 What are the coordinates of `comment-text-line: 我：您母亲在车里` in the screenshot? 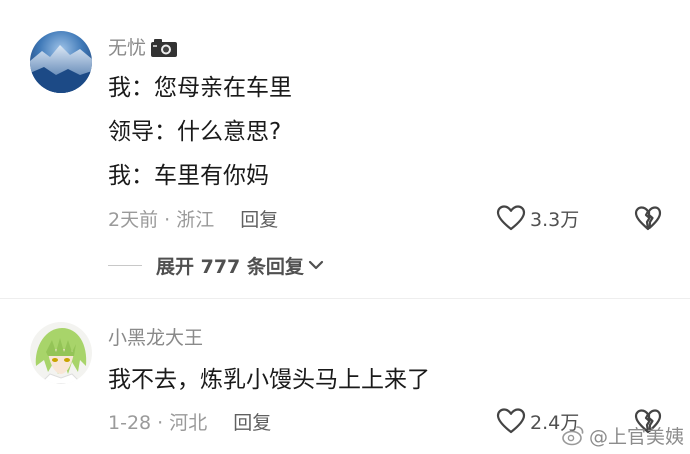 It's located at (200, 88).